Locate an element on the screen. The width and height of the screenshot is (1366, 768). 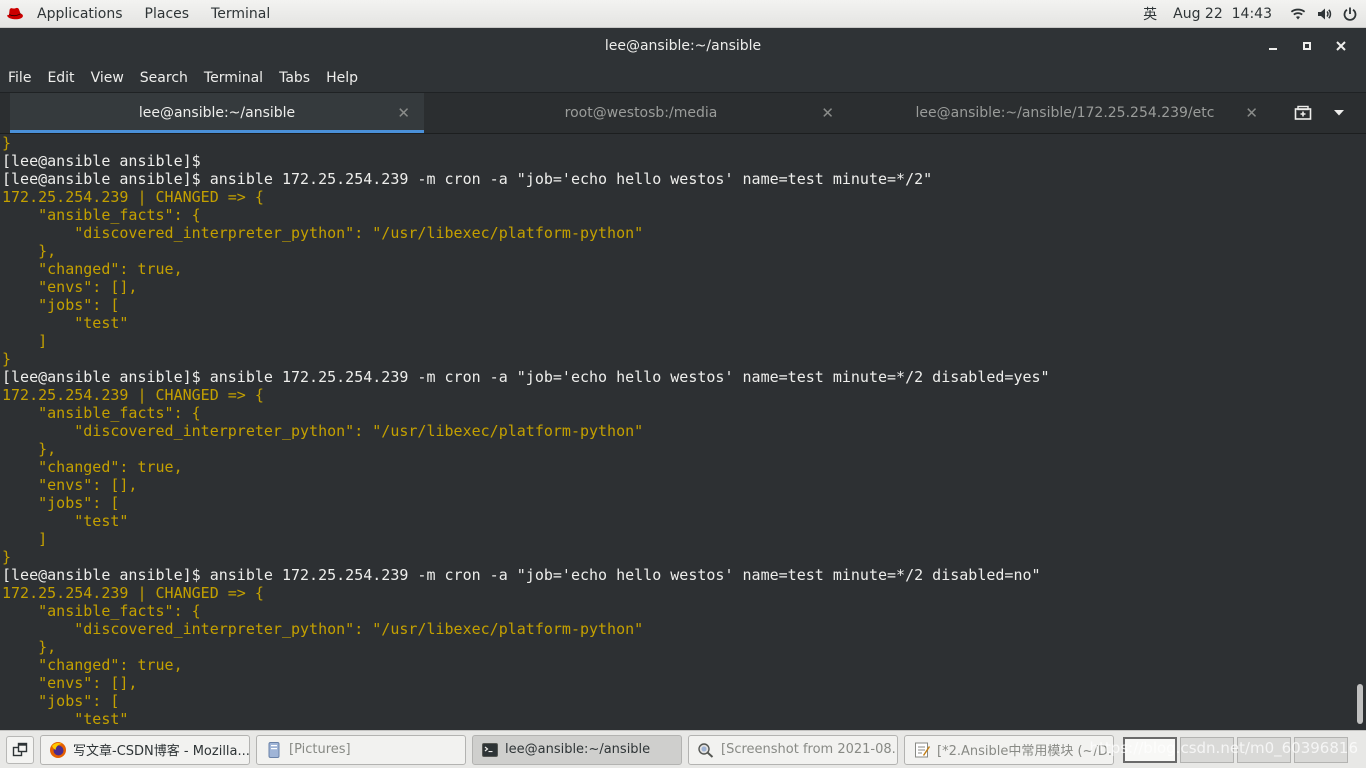
clock-time: 14:43 is located at coordinates (1251, 13).